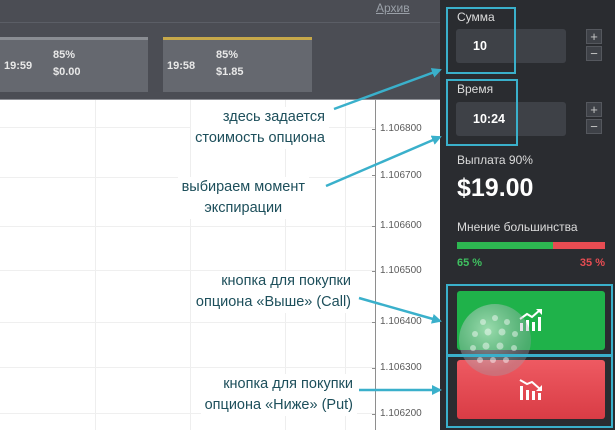 Image resolution: width=615 pixels, height=430 pixels. I want to click on majority-label: Мнение большинства, so click(517, 227).